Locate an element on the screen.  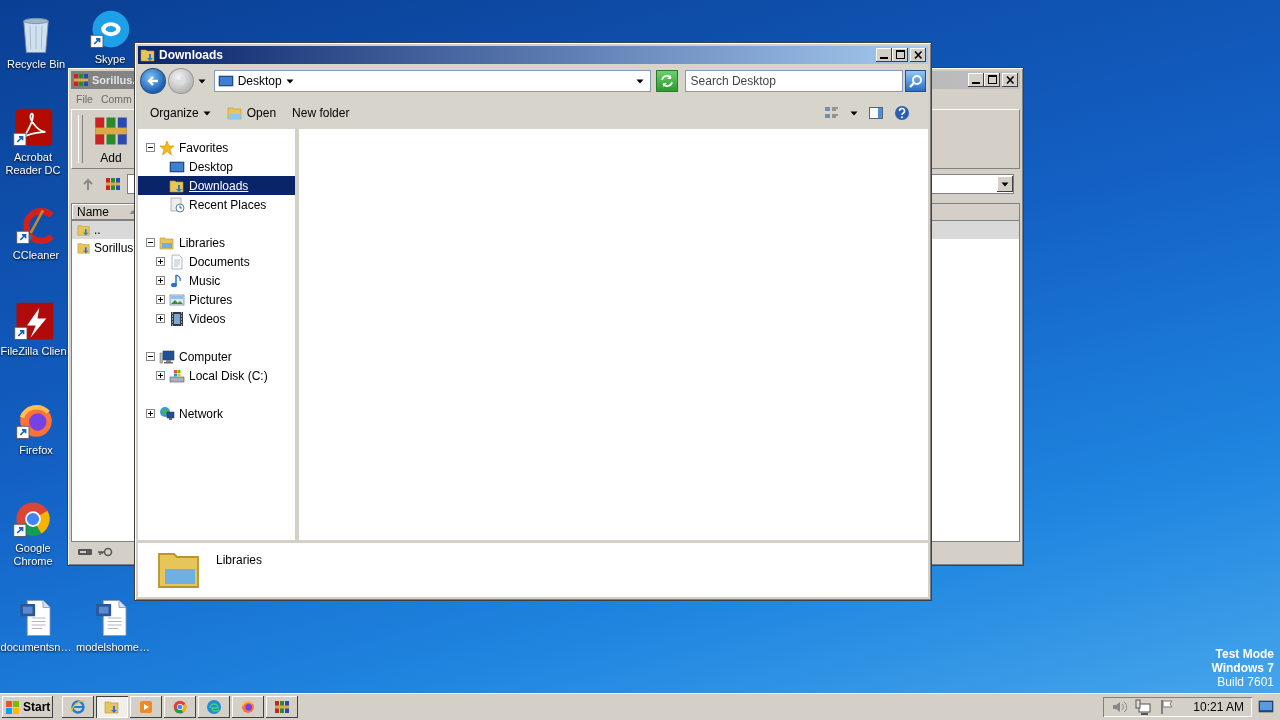
tree-item-label: Local Disk (C:) is located at coordinates (228, 375).